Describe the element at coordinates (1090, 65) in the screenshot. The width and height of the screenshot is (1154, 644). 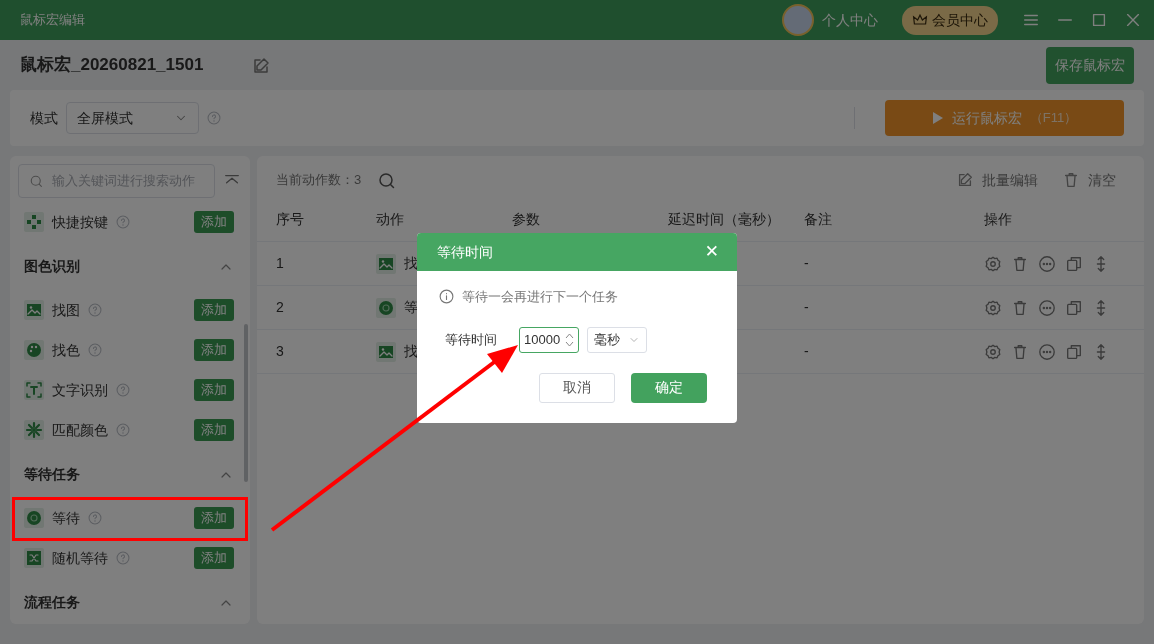
I see `save-button: 保存鼠标宏` at that location.